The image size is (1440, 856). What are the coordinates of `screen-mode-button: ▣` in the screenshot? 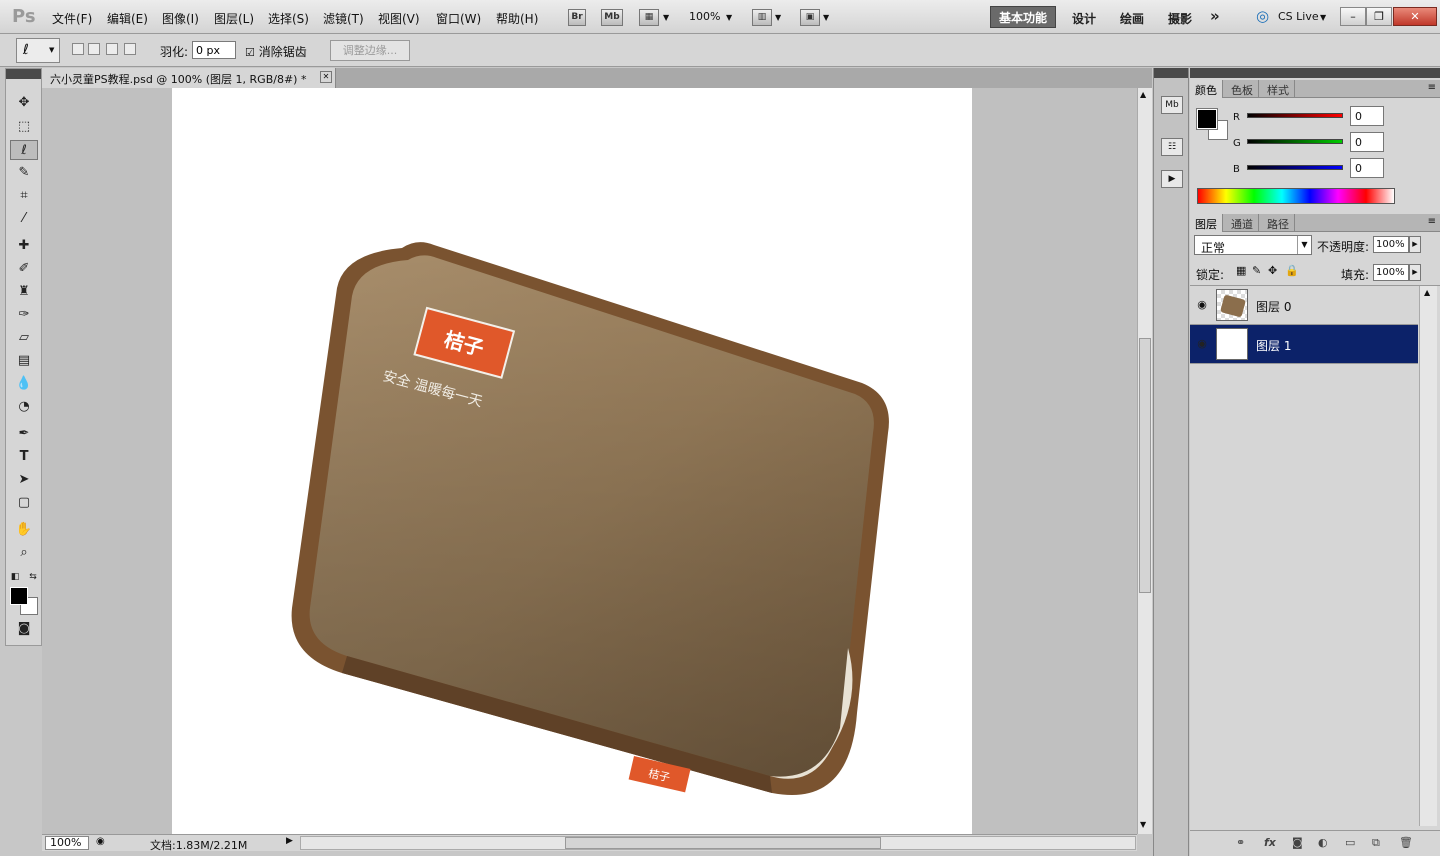 It's located at (810, 17).